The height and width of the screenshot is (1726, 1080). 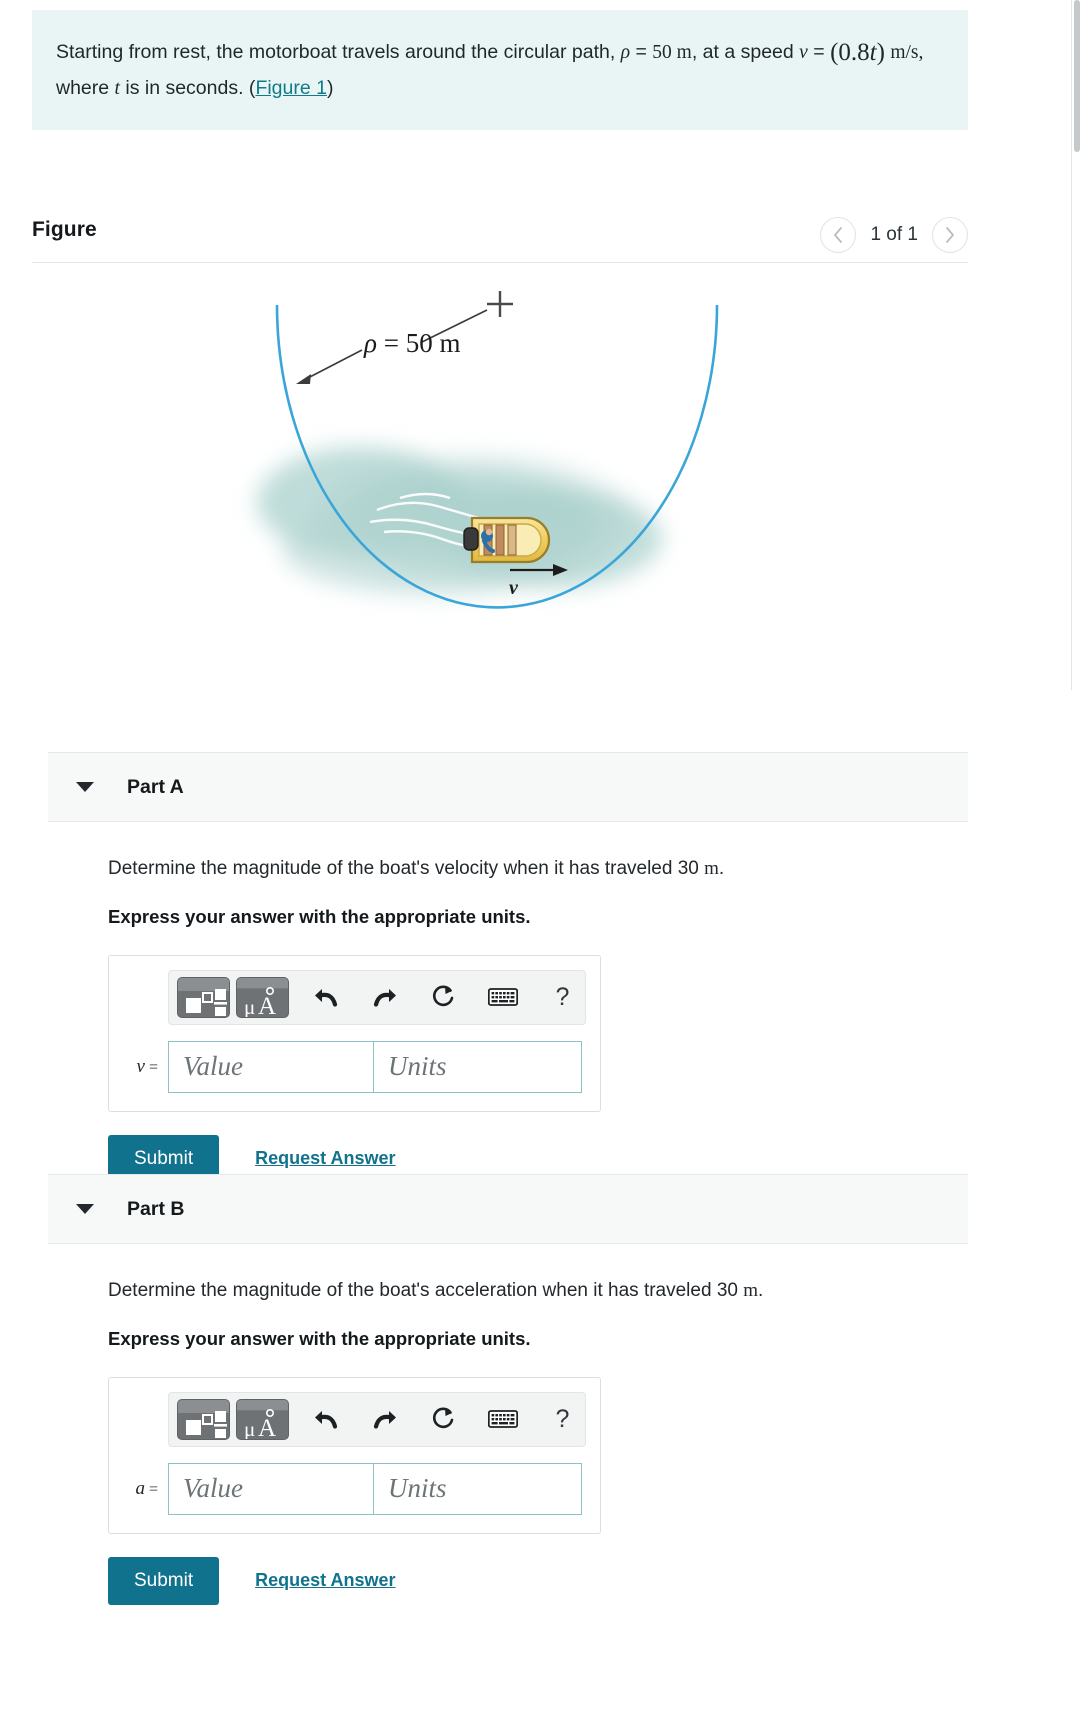 I want to click on part-a-toolbar: μ A ?, so click(x=377, y=997).